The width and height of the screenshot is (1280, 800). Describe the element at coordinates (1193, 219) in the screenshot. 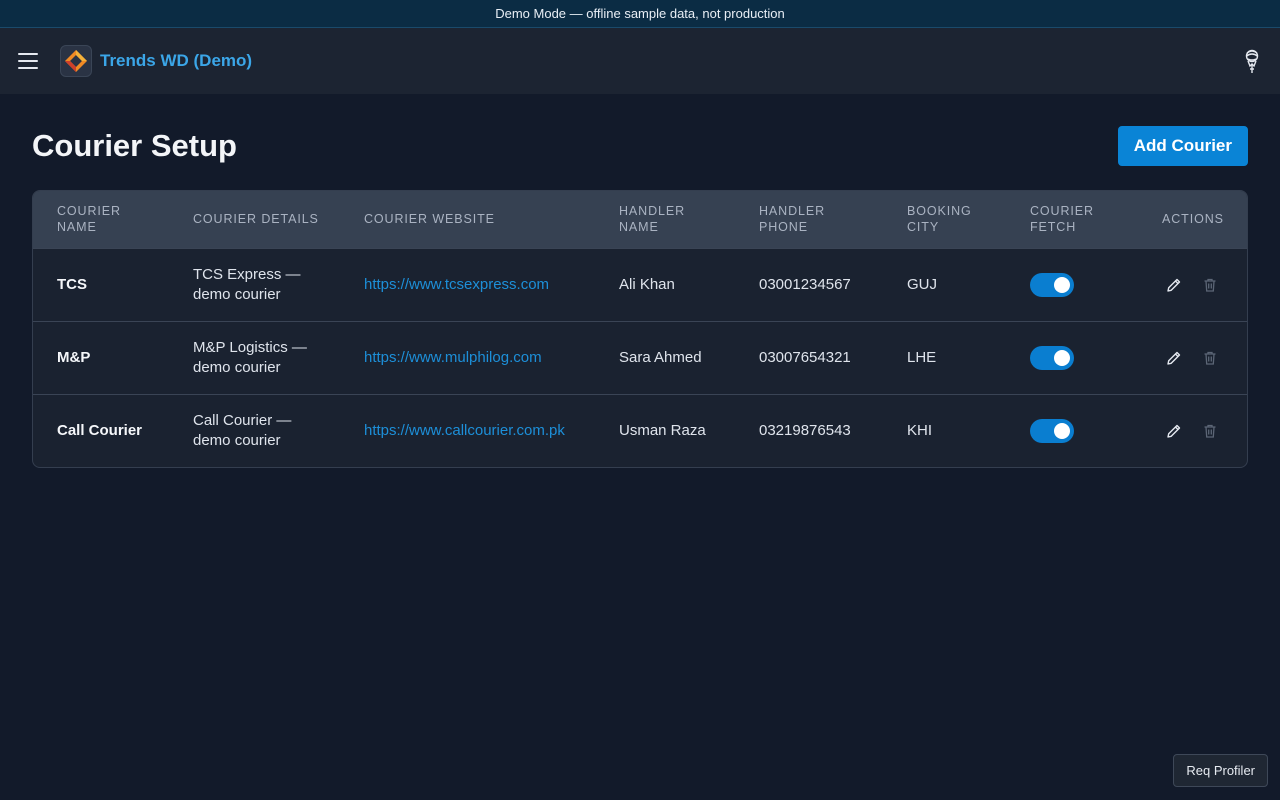

I see `header-actions: Actions` at that location.